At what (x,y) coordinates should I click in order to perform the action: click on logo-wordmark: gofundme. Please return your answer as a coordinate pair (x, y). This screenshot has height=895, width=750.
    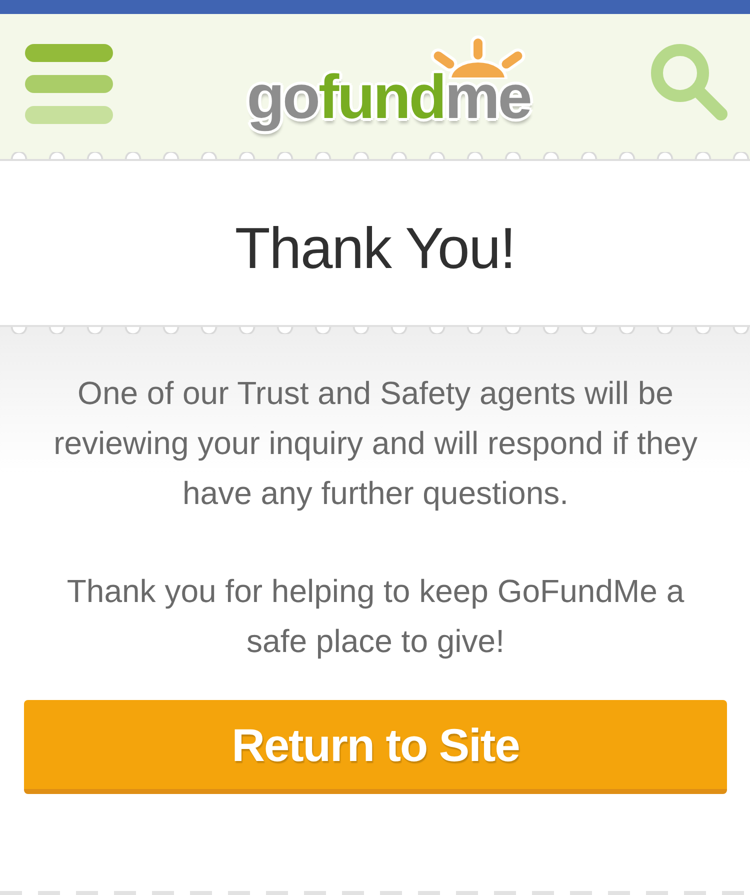
    Looking at the image, I should click on (389, 100).